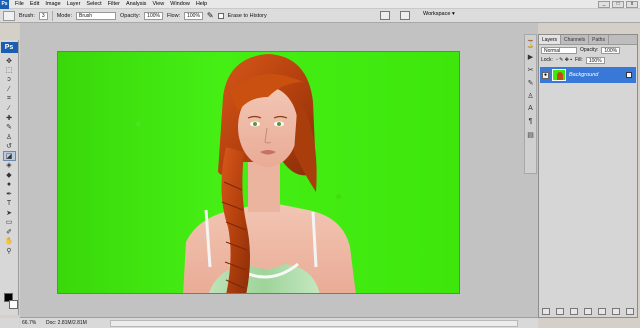 Image resolution: width=640 pixels, height=328 pixels. I want to click on blend-mode-select: Normal, so click(559, 50).